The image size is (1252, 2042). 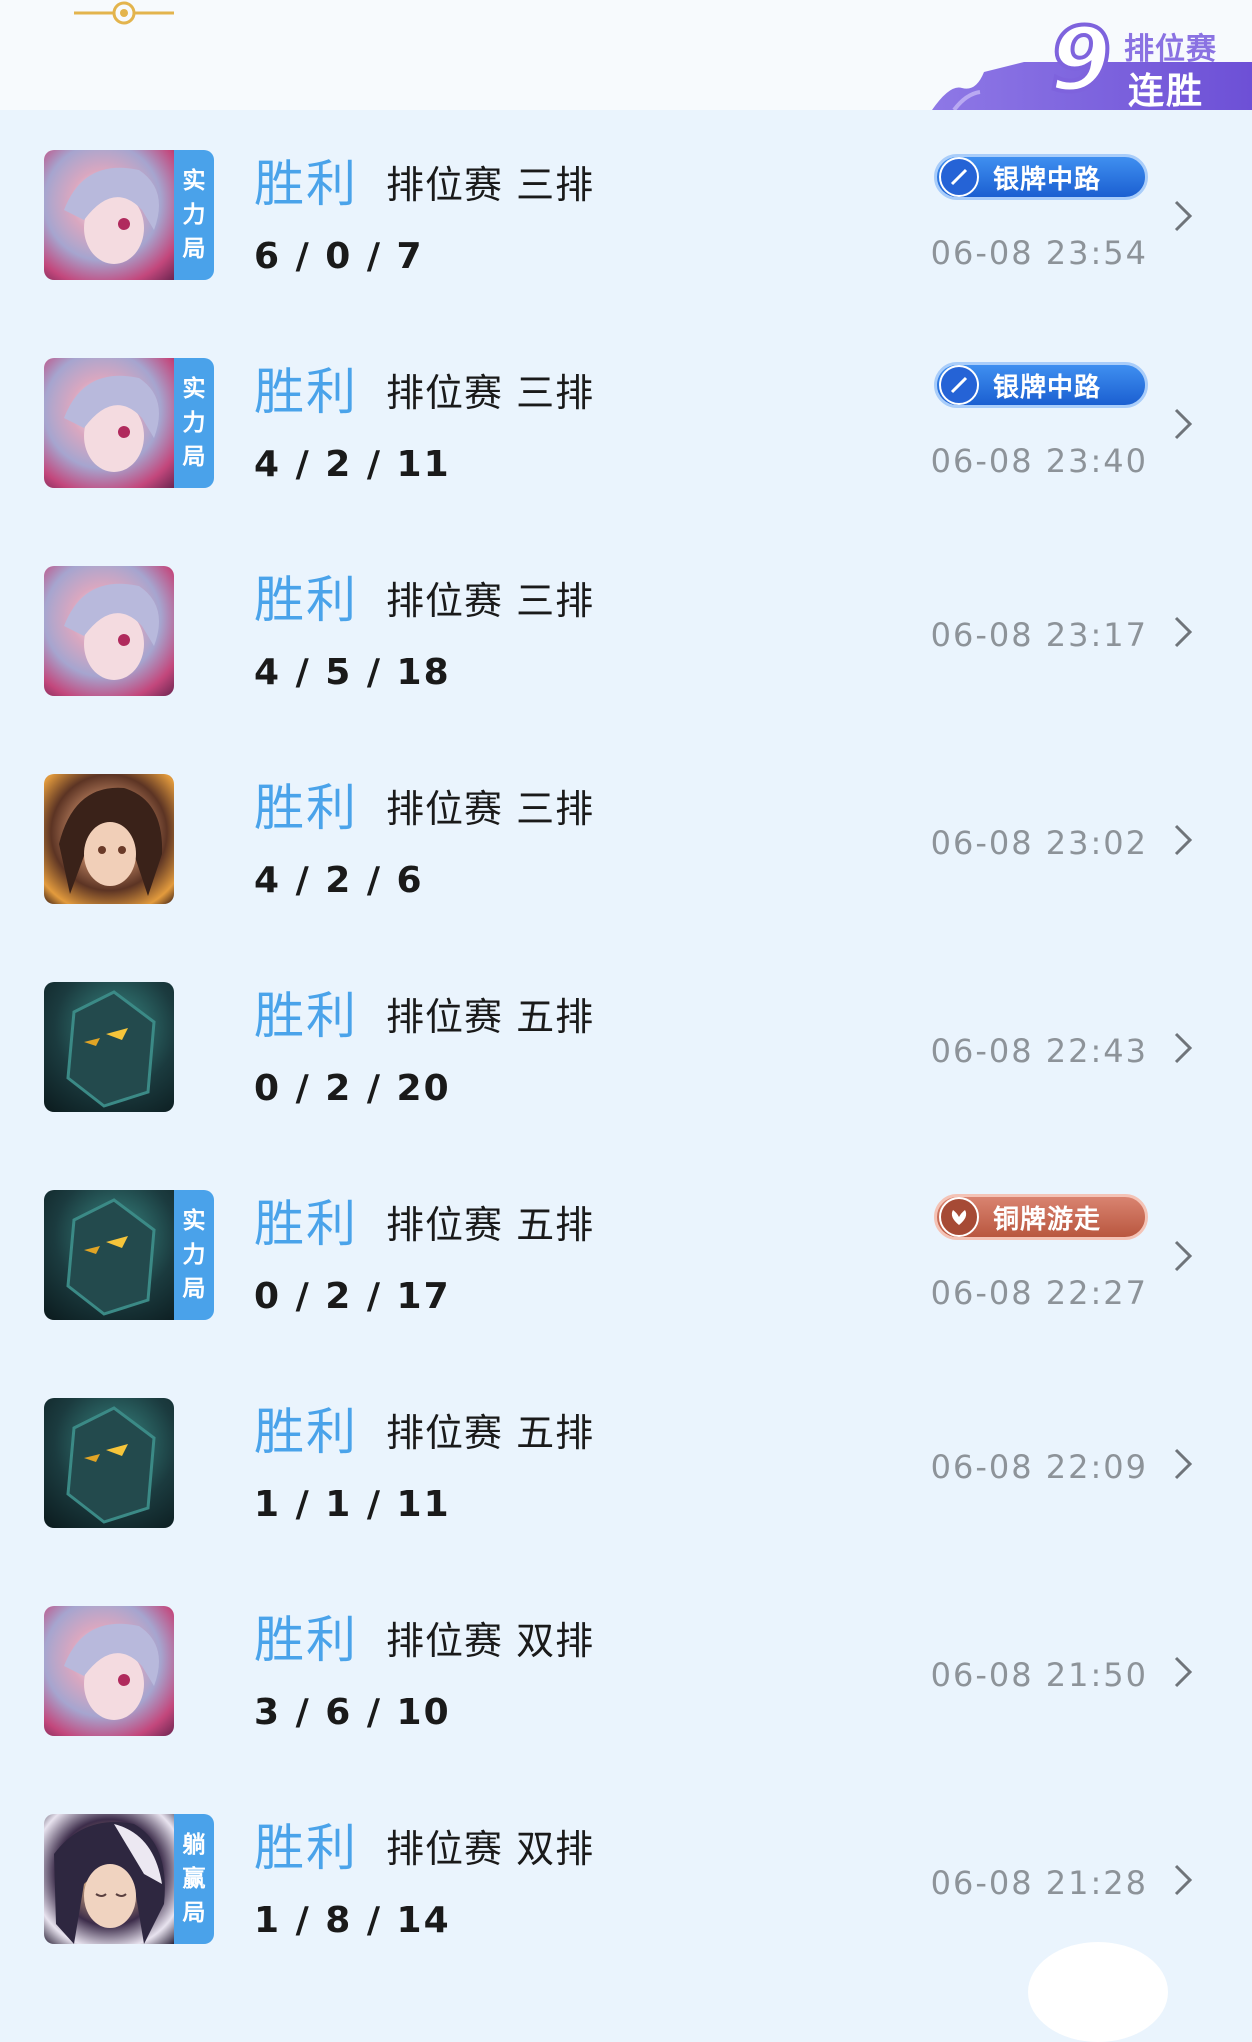 I want to click on match-time: 06-08 23:40, so click(x=1039, y=461).